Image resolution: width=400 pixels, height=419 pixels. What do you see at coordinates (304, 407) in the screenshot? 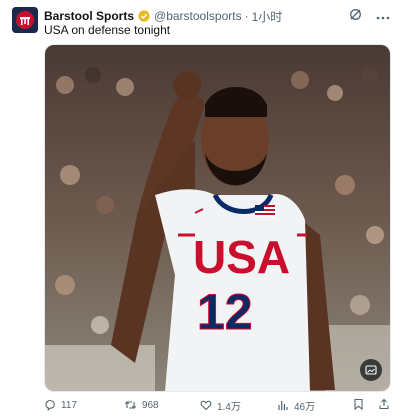
I see `view-count: 46万` at bounding box center [304, 407].